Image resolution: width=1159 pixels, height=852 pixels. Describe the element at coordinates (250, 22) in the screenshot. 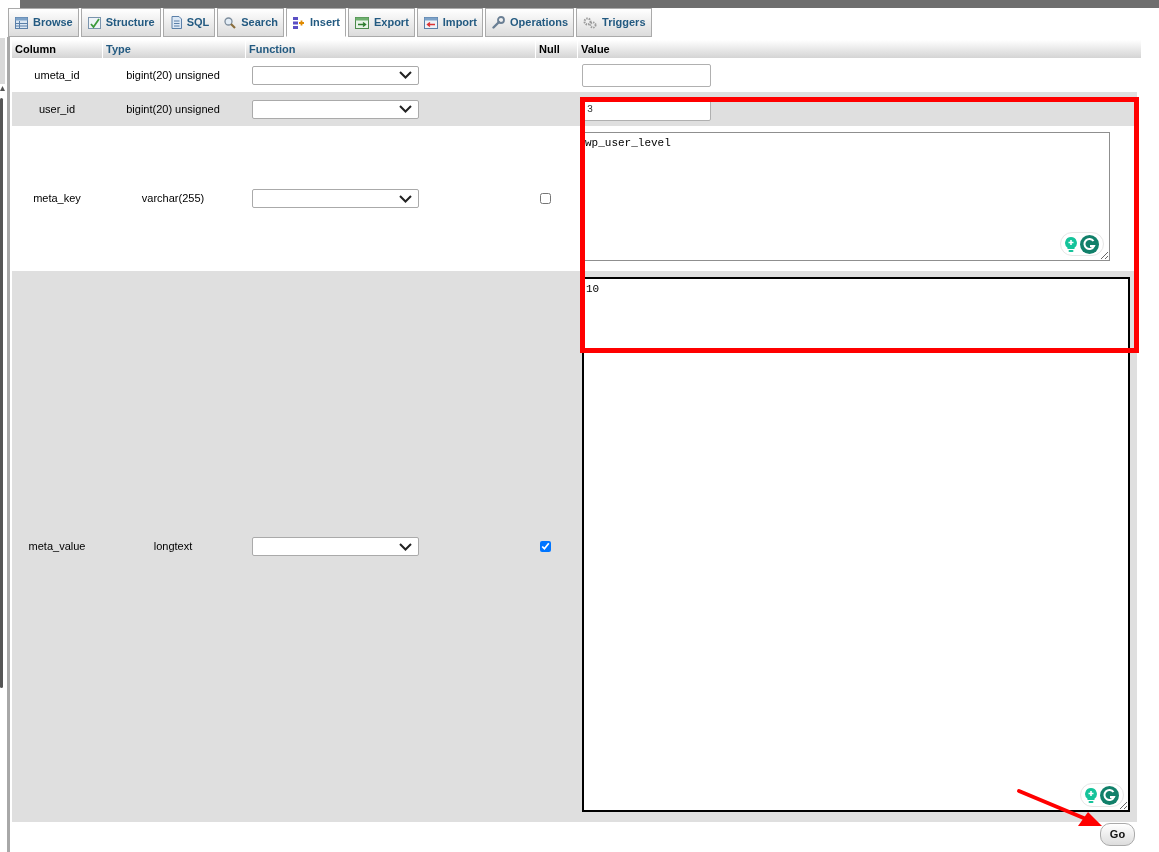

I see `tab: Search` at that location.